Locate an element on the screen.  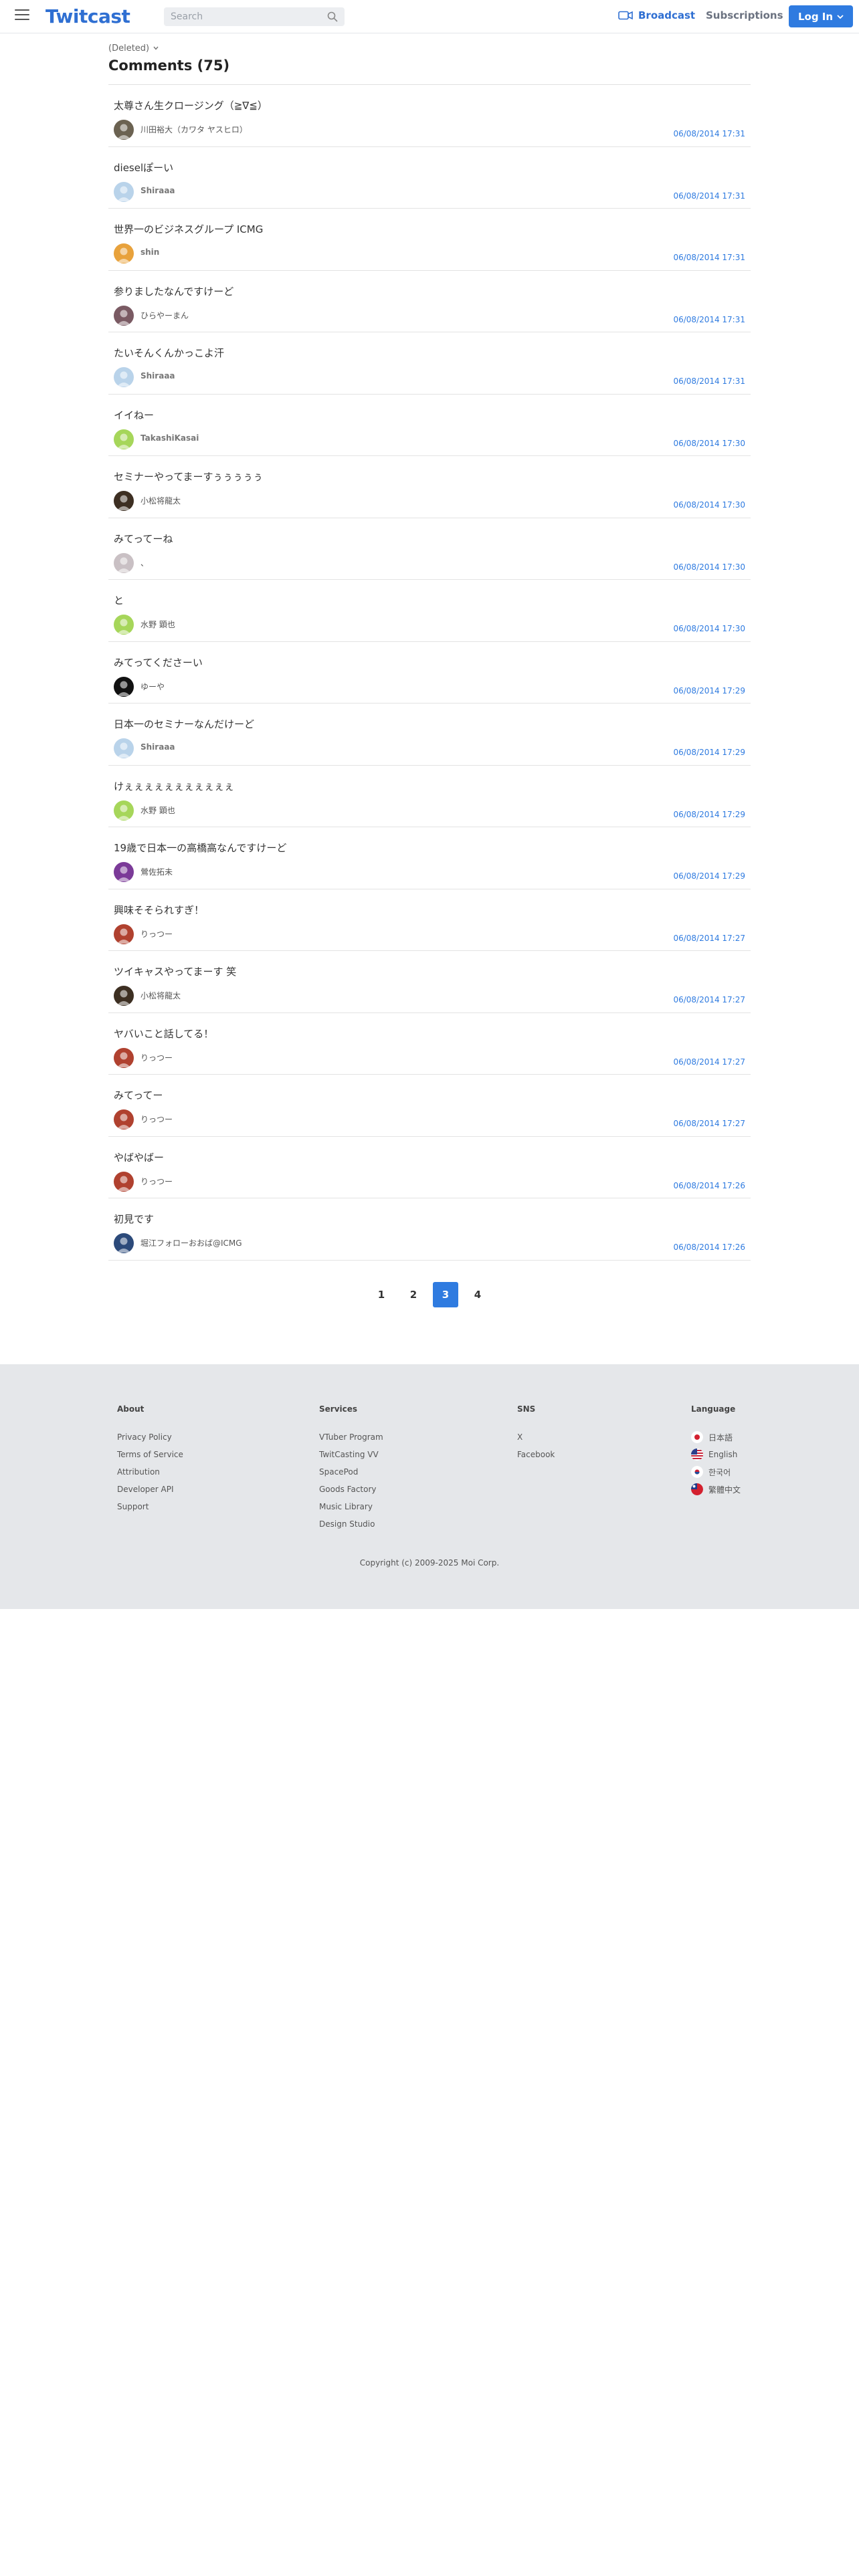
footer-link: Facebook is located at coordinates (536, 1455).